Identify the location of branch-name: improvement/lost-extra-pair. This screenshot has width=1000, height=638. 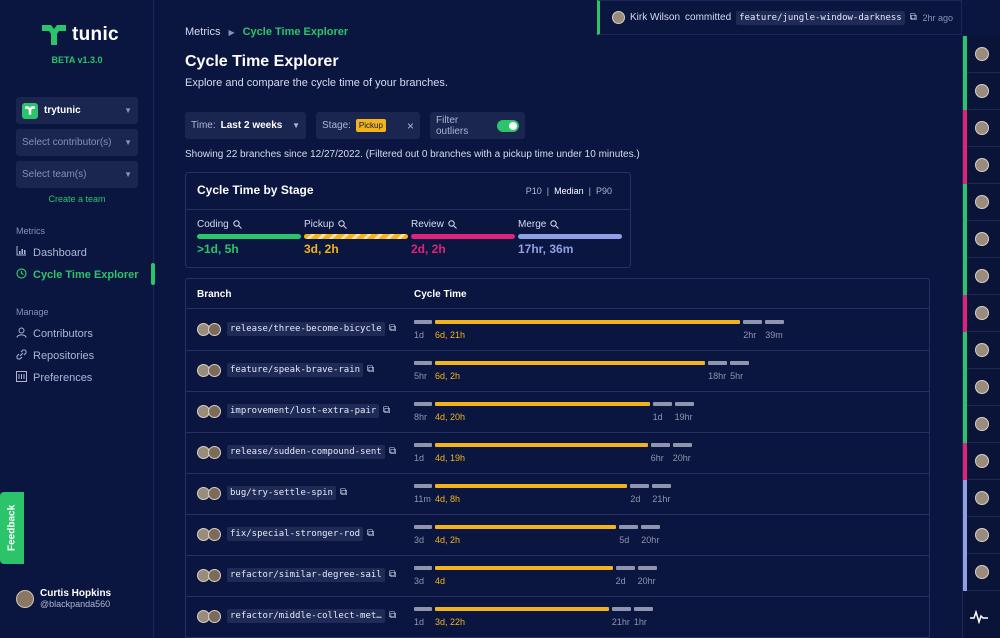
(303, 411).